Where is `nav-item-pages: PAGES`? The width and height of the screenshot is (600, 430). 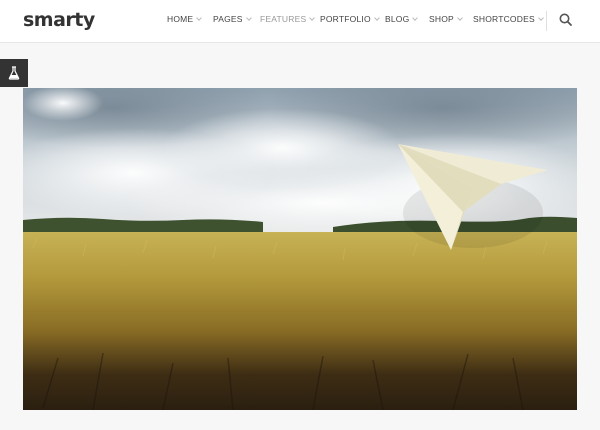
nav-item-pages: PAGES is located at coordinates (232, 19).